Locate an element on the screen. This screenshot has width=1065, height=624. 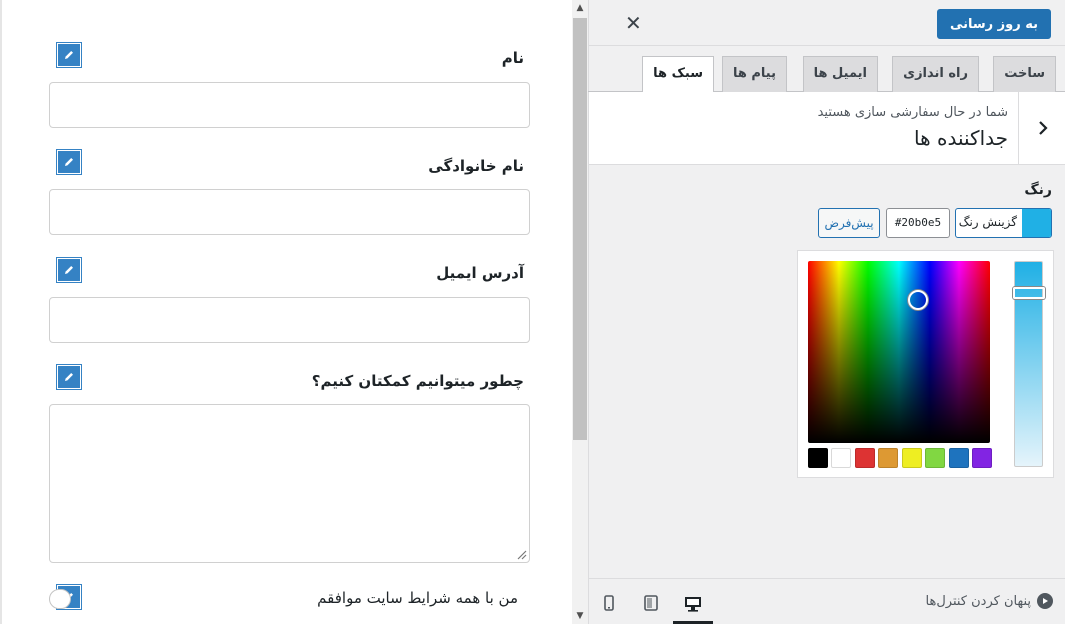
last-name-input is located at coordinates (289, 212).